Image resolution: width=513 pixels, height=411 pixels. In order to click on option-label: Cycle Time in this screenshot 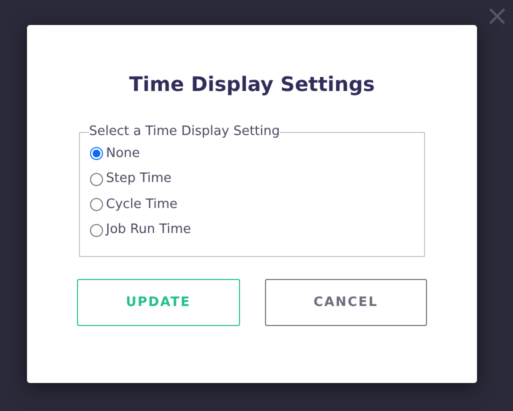, I will do `click(142, 204)`.